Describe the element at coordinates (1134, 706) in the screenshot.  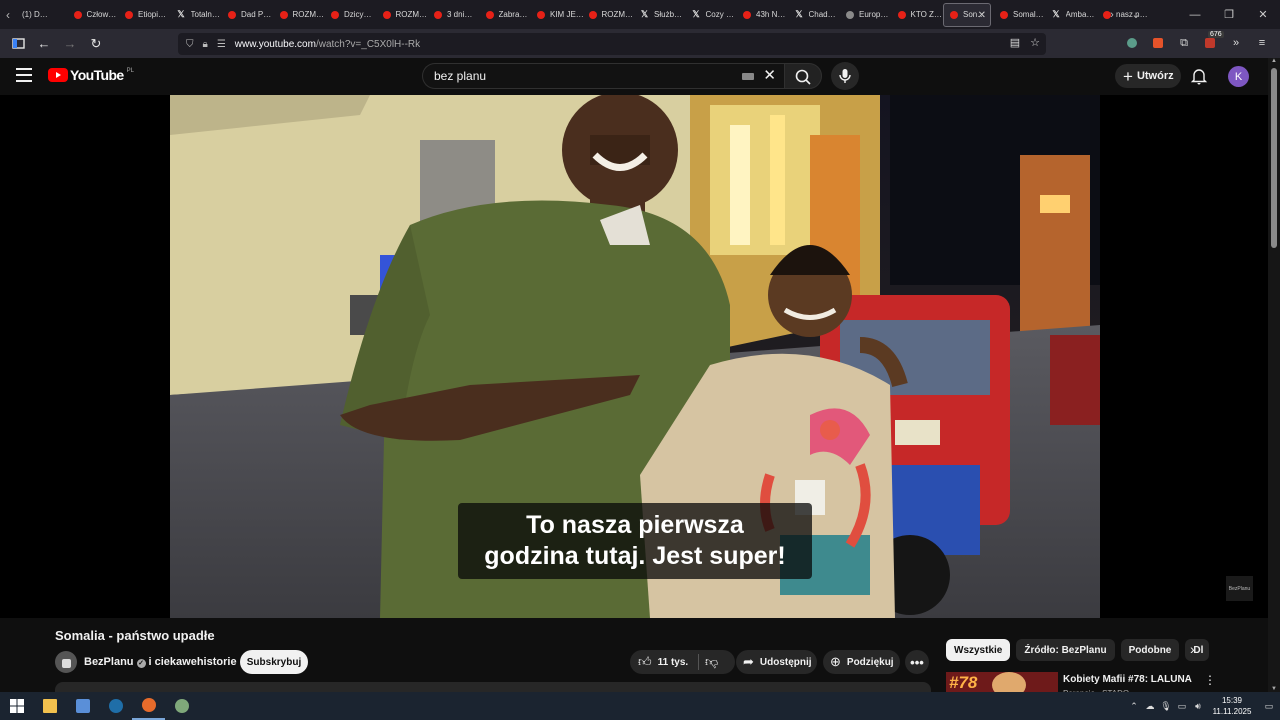
I see `show-hidden-icons-icon: ⌃` at that location.